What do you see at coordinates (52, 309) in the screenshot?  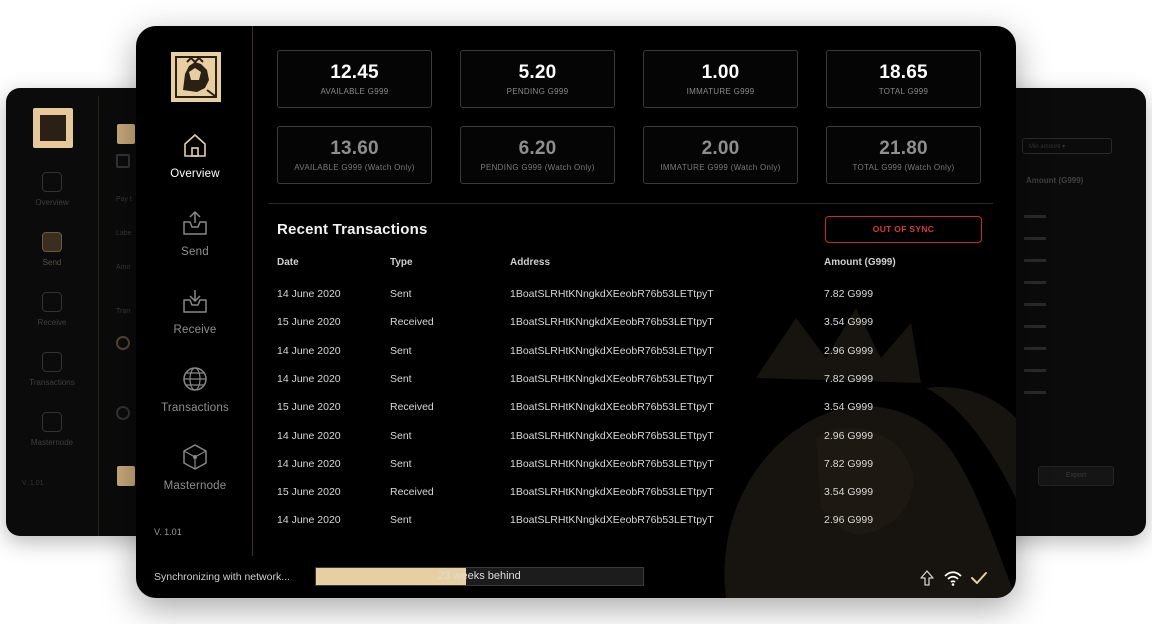 I see `ghost-nav-receive: Receive` at bounding box center [52, 309].